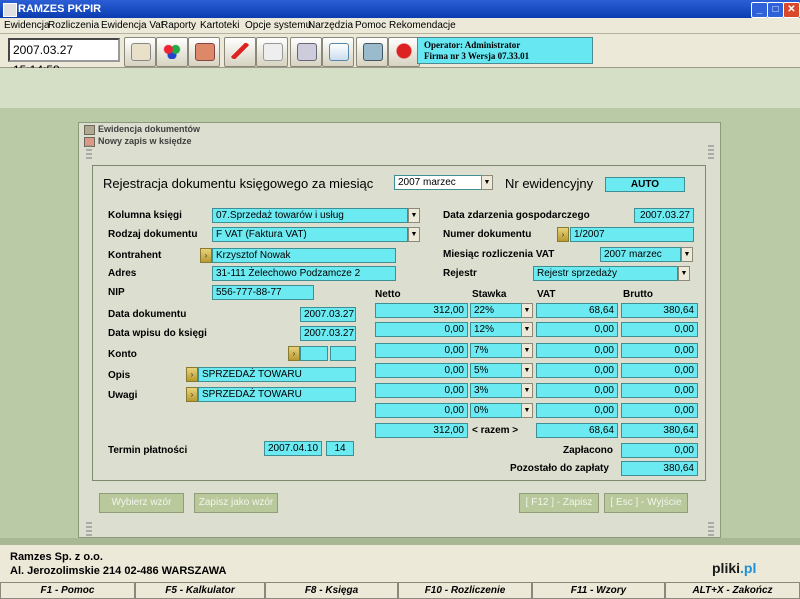 The image size is (800, 599). I want to click on wybierz-wzor-button: Wybierz wzór, so click(141, 503).